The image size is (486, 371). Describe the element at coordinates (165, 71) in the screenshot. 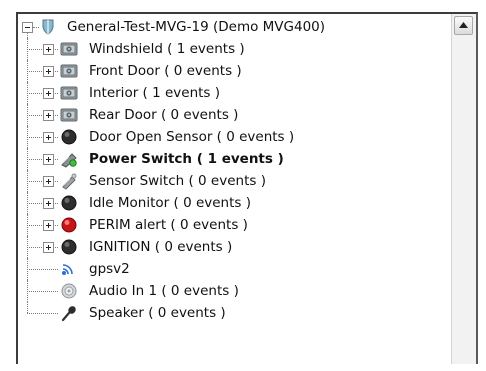

I see `tree-item-label: Front Door ( 0 events )` at that location.